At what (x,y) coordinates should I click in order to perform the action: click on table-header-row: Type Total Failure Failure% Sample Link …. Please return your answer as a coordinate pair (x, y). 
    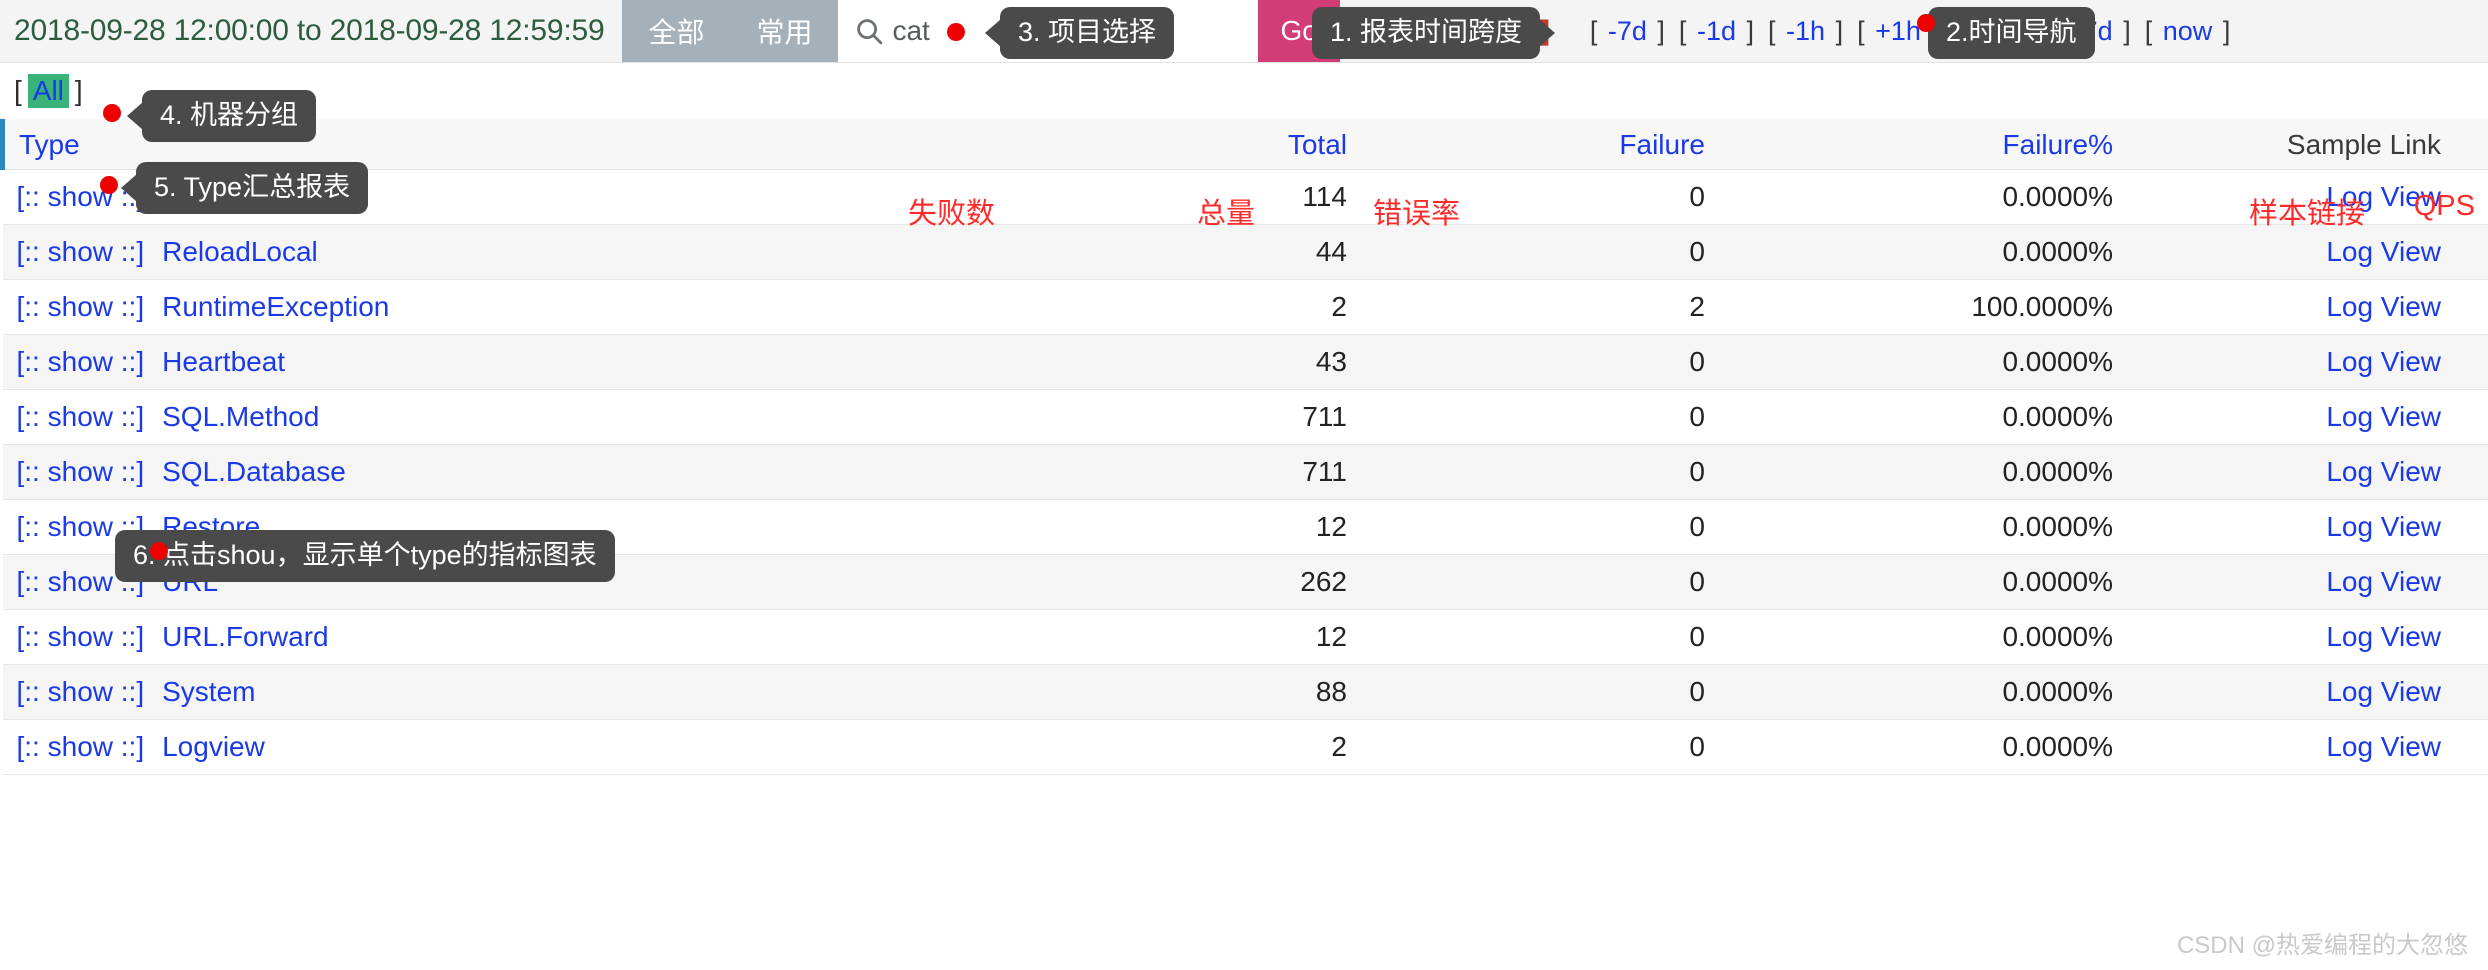
    Looking at the image, I should click on (1244, 144).